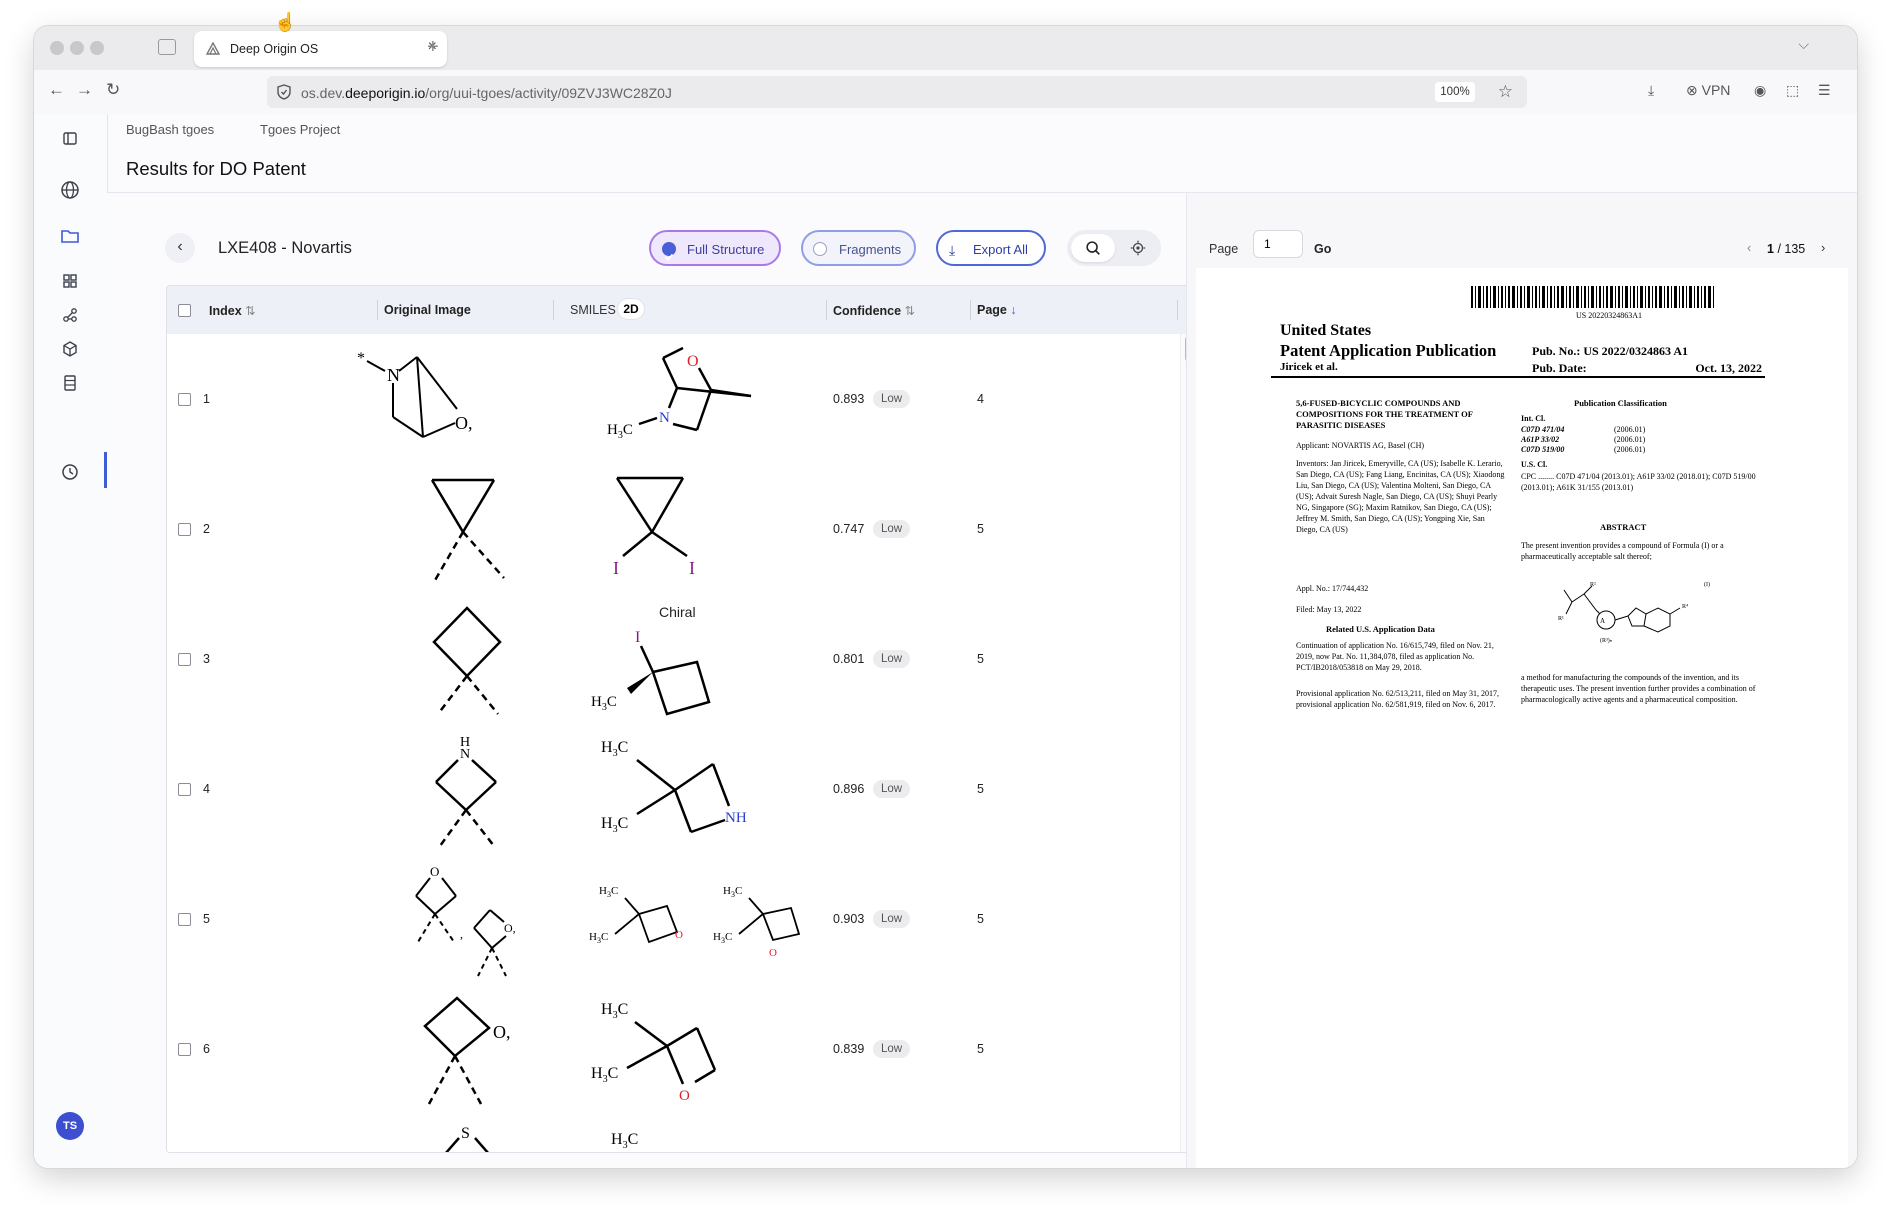  What do you see at coordinates (1803, 44) in the screenshot?
I see `chevron-down-icon: ⌵` at bounding box center [1803, 44].